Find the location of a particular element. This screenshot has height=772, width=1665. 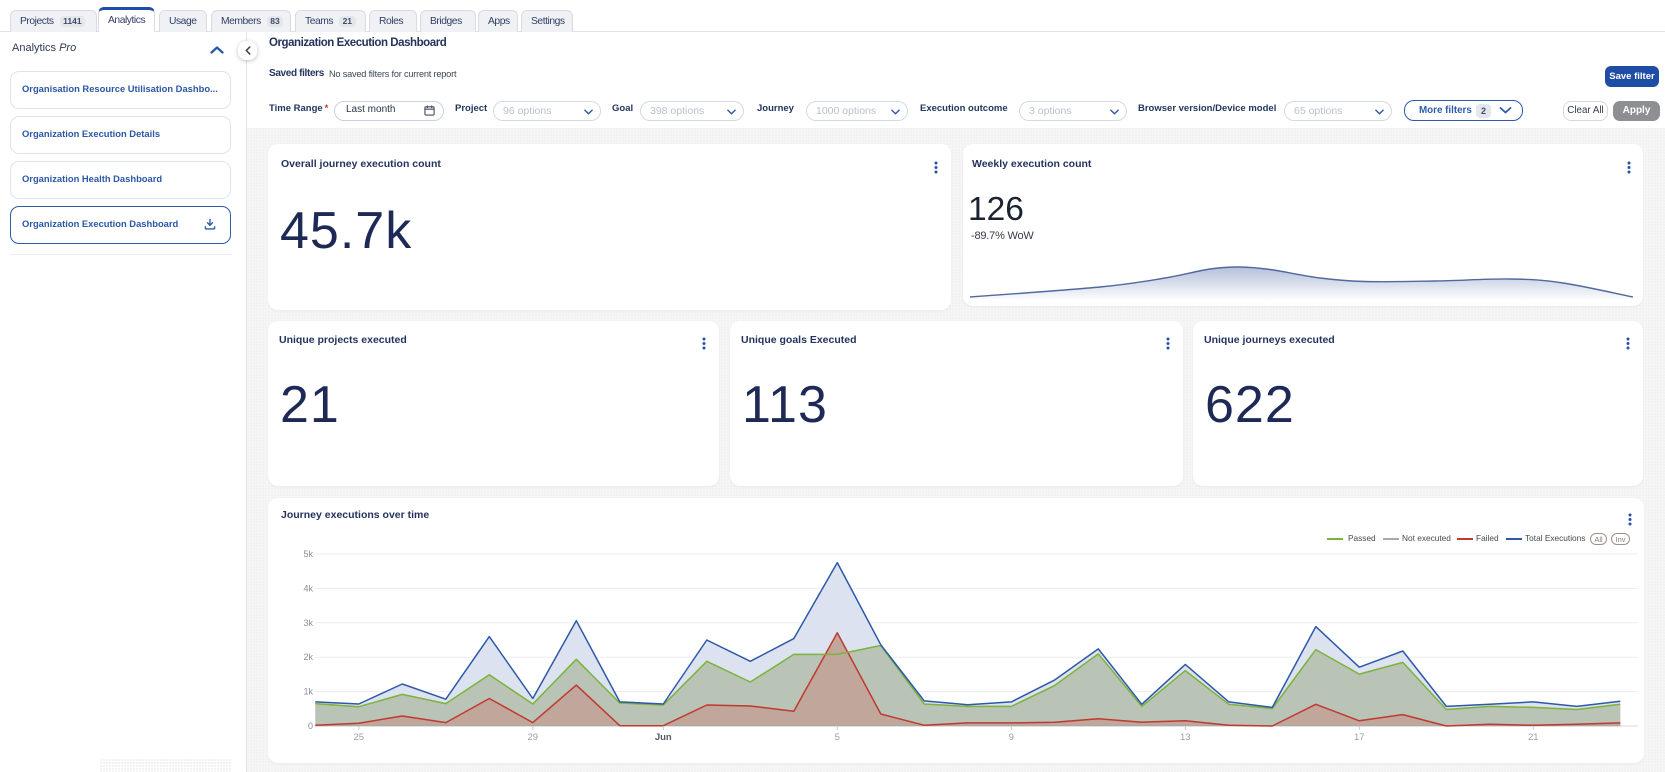

svg-text: 25 is located at coordinates (359, 737).